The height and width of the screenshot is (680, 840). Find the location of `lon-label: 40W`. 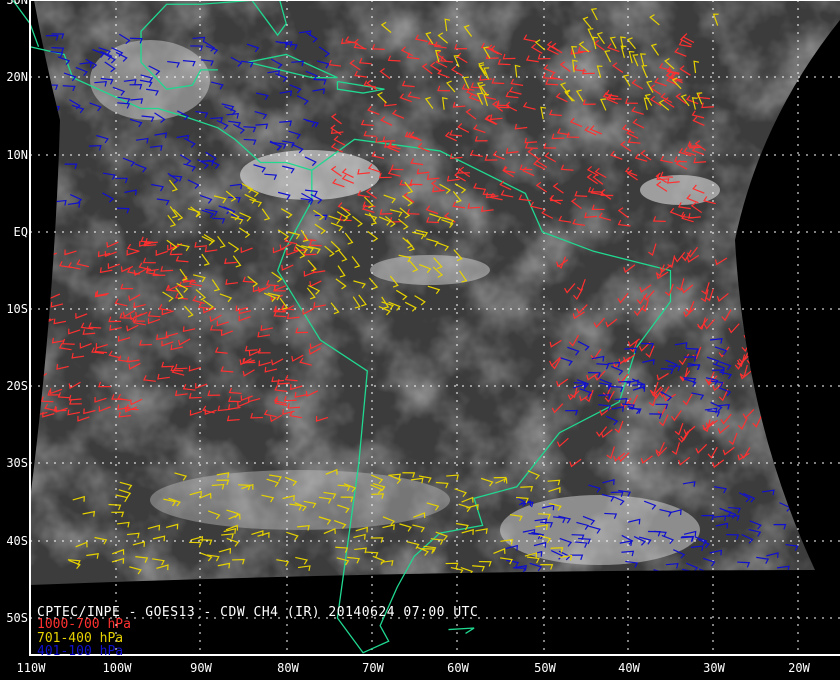

lon-label: 40W is located at coordinates (629, 668).